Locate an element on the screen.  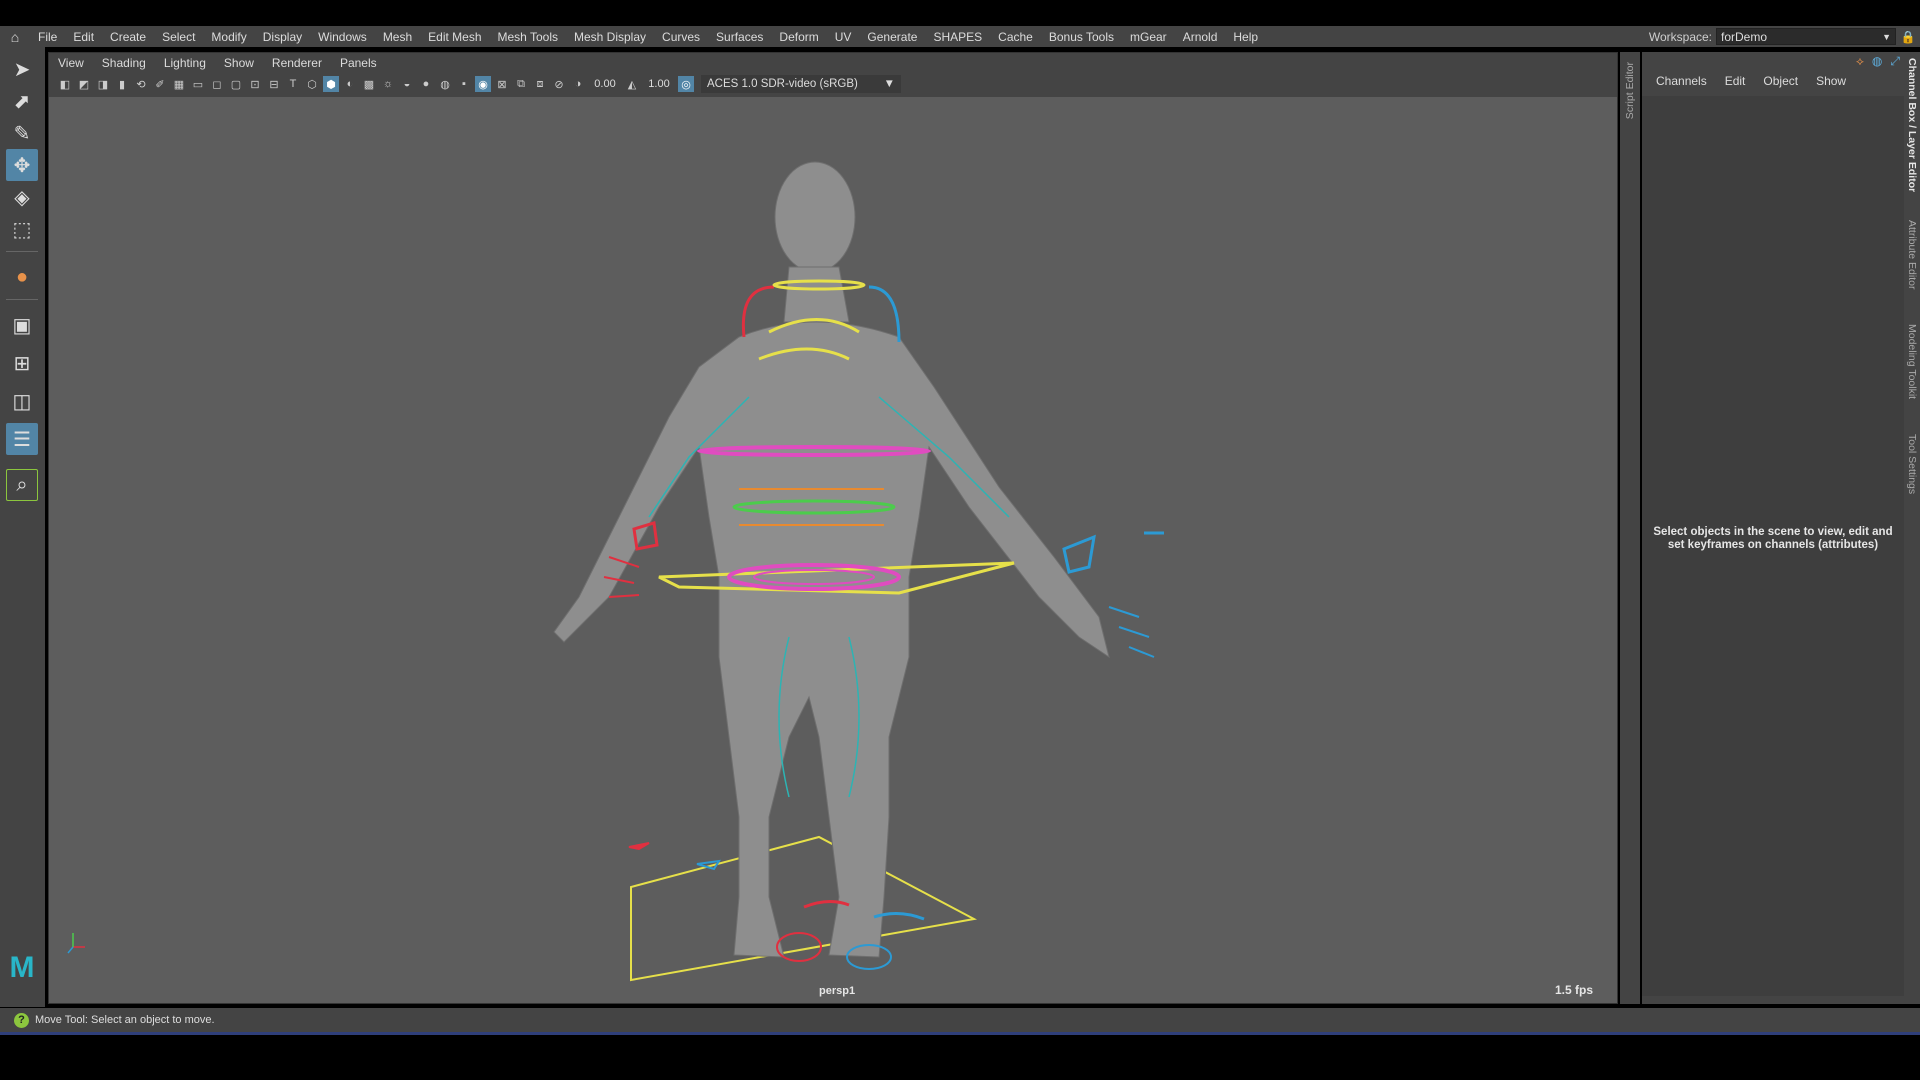
image-plane-icon: ▮ is located at coordinates (122, 84).